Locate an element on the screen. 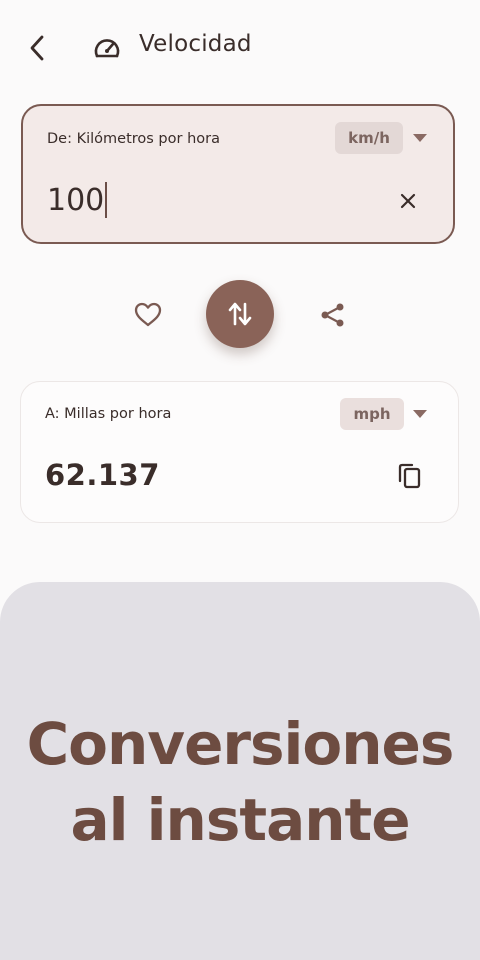 The height and width of the screenshot is (960, 480). to-unit-selector: mph is located at coordinates (372, 414).